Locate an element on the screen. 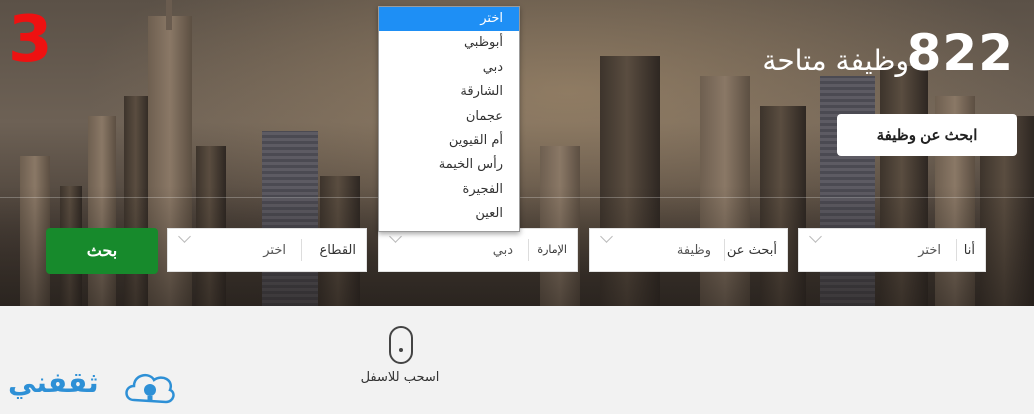 This screenshot has width=1034, height=414. dropdown-option: أم القيوين is located at coordinates (449, 141).